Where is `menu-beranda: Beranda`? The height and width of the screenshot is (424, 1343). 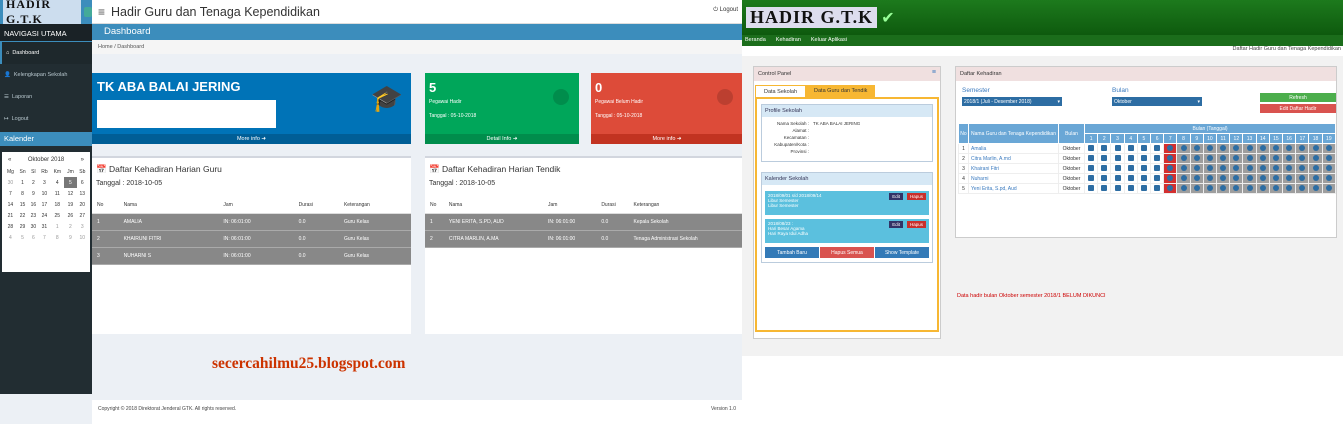
menu-beranda: Beranda is located at coordinates (755, 40).